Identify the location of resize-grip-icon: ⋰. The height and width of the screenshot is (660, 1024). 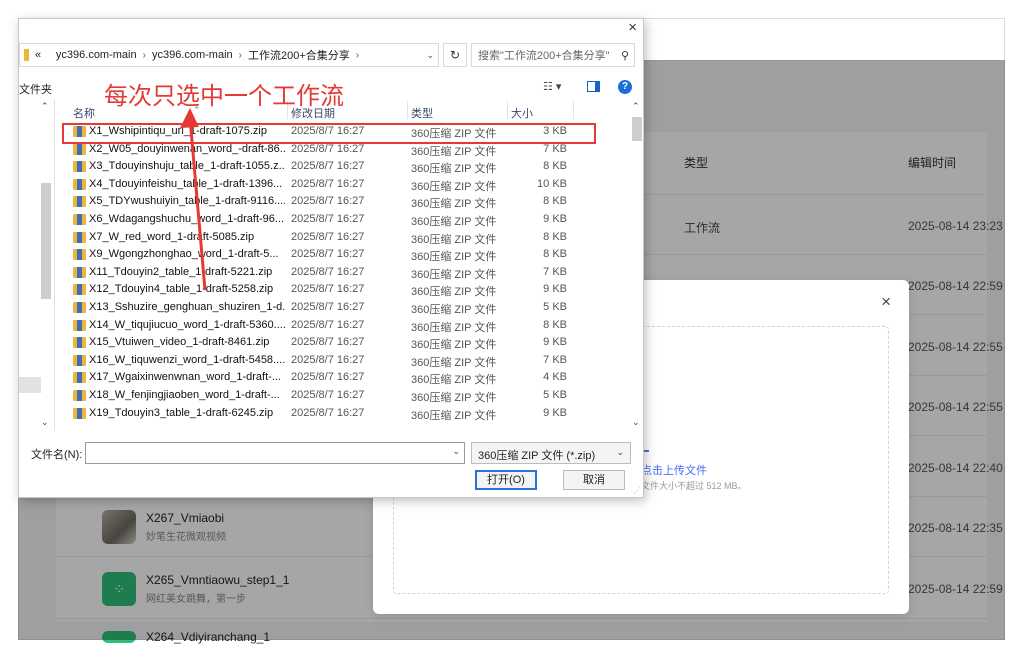
(637, 490).